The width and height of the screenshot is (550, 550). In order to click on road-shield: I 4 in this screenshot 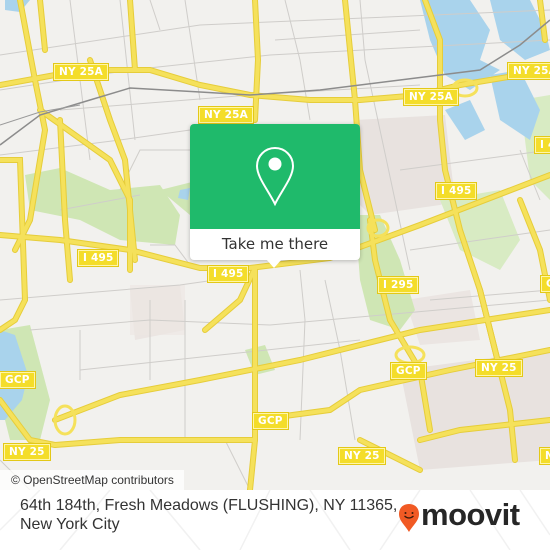, I will do `click(542, 145)`.